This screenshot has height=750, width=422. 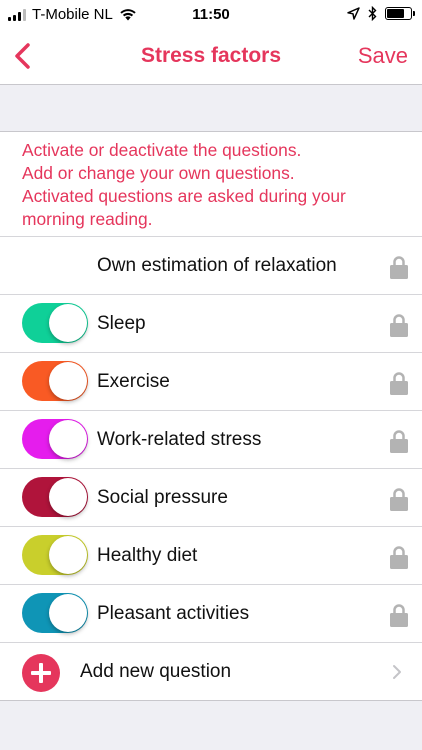 What do you see at coordinates (41, 673) in the screenshot?
I see `plus-circle-icon` at bounding box center [41, 673].